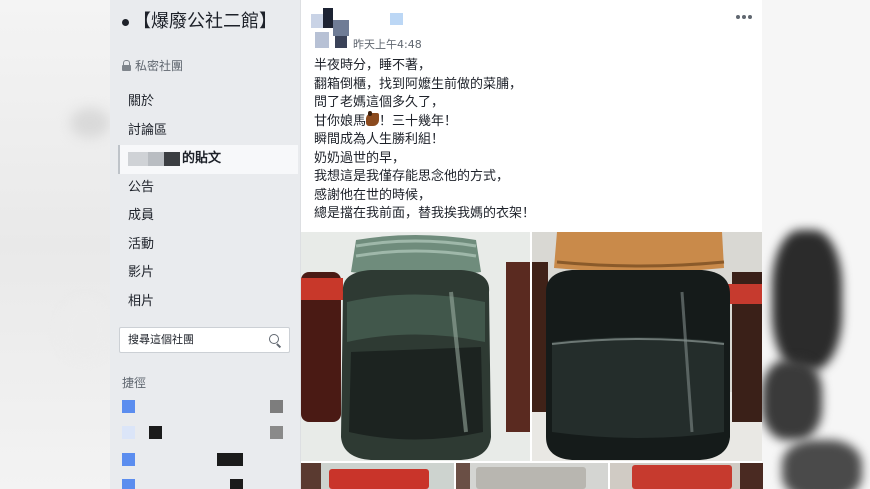  I want to click on horse-icon, so click(373, 118).